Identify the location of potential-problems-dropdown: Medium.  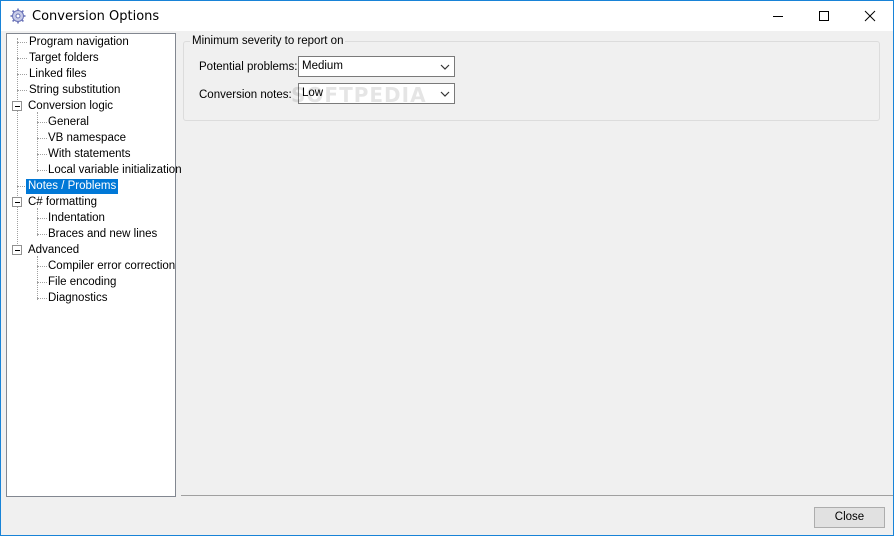
(376, 66).